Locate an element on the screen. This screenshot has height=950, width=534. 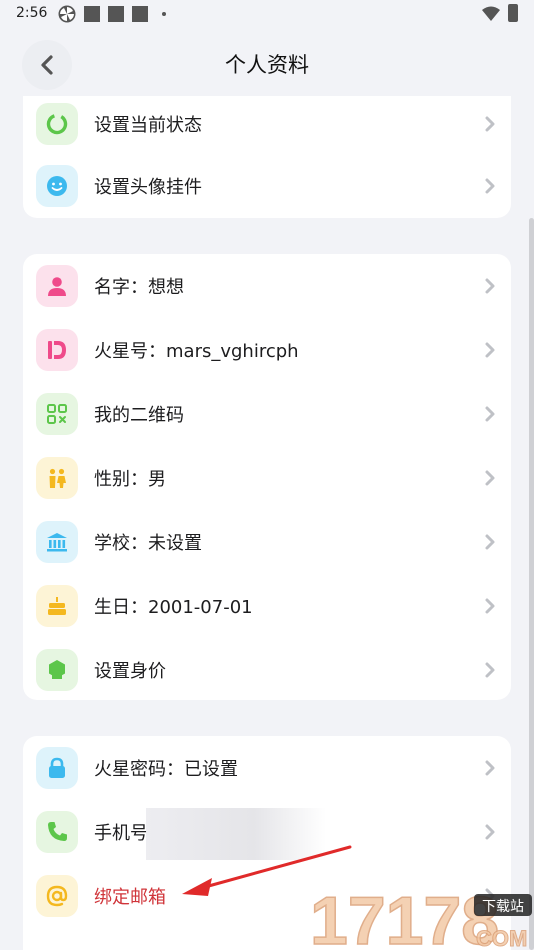
wifi-icon is located at coordinates (491, 13).